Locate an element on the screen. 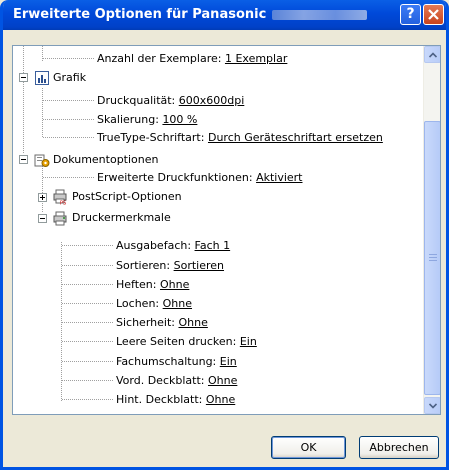  group-label: Dokumentoptionen is located at coordinates (106, 159).